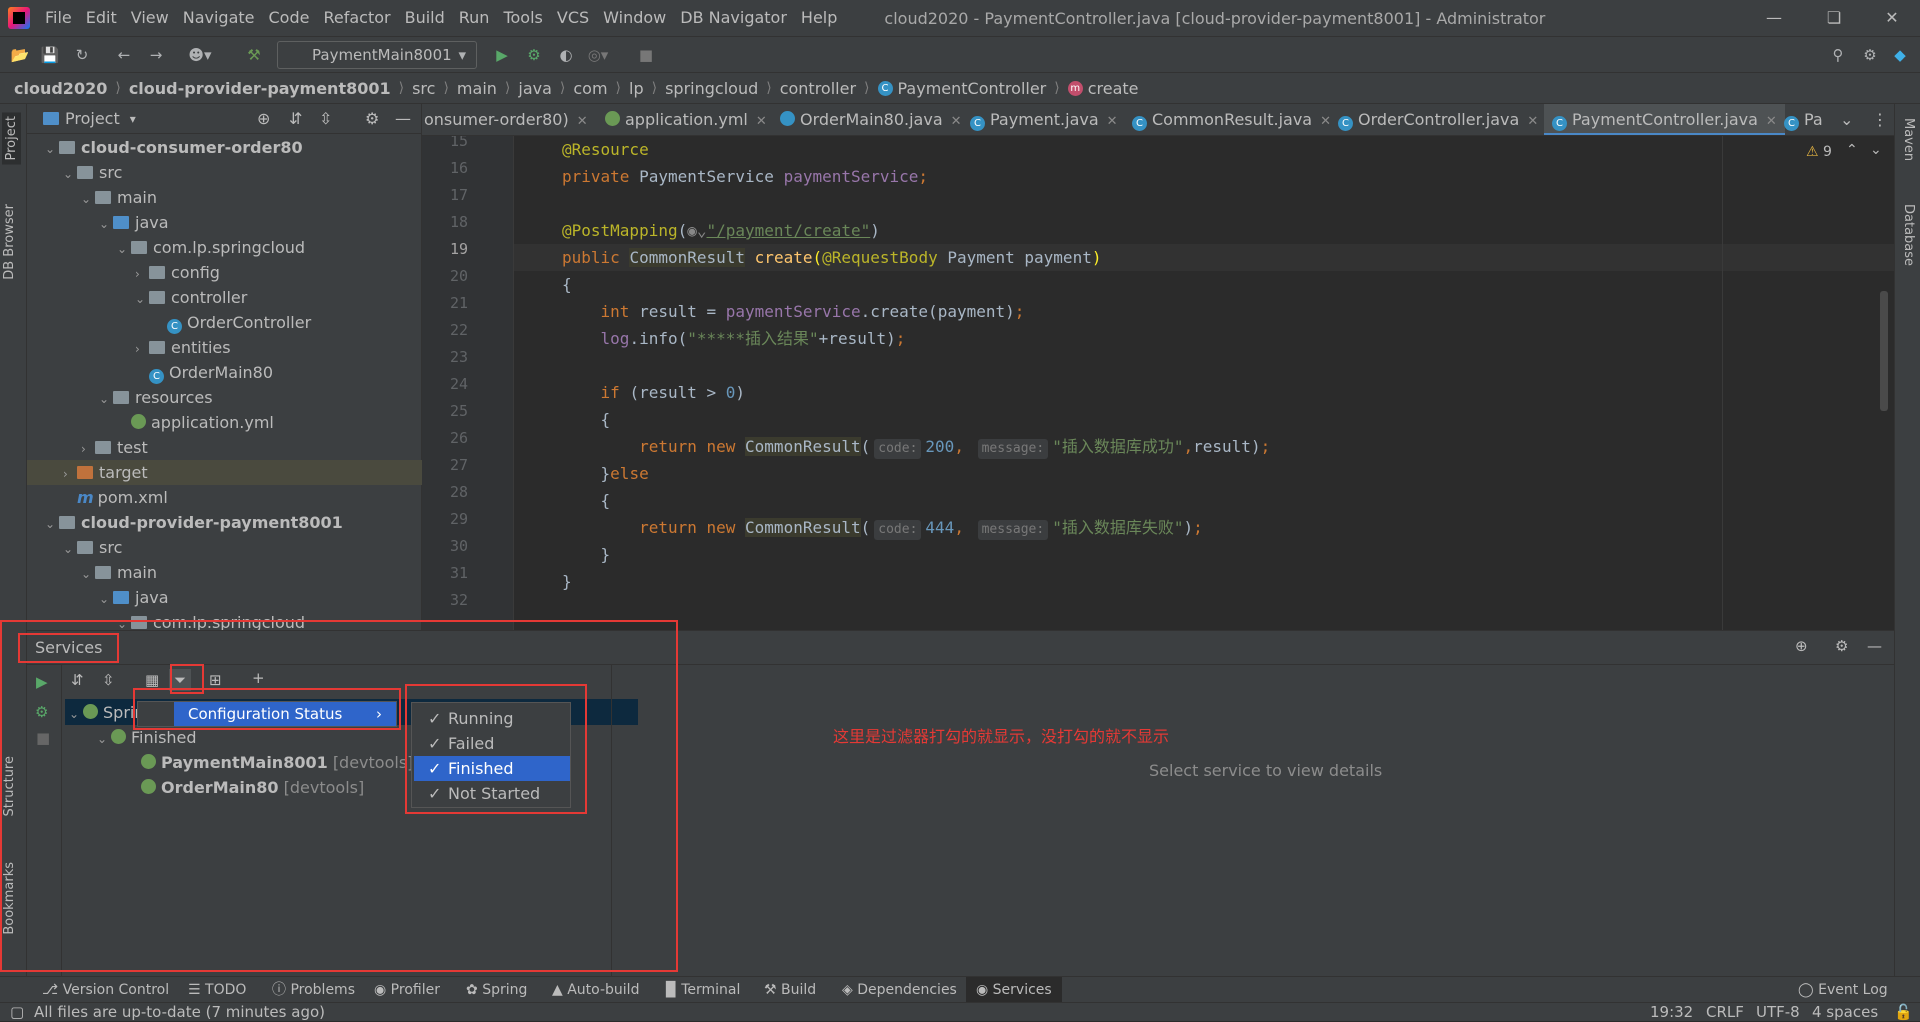 The width and height of the screenshot is (1920, 1022). Describe the element at coordinates (1882, 119) in the screenshot. I see `more-icon: ⋮` at that location.